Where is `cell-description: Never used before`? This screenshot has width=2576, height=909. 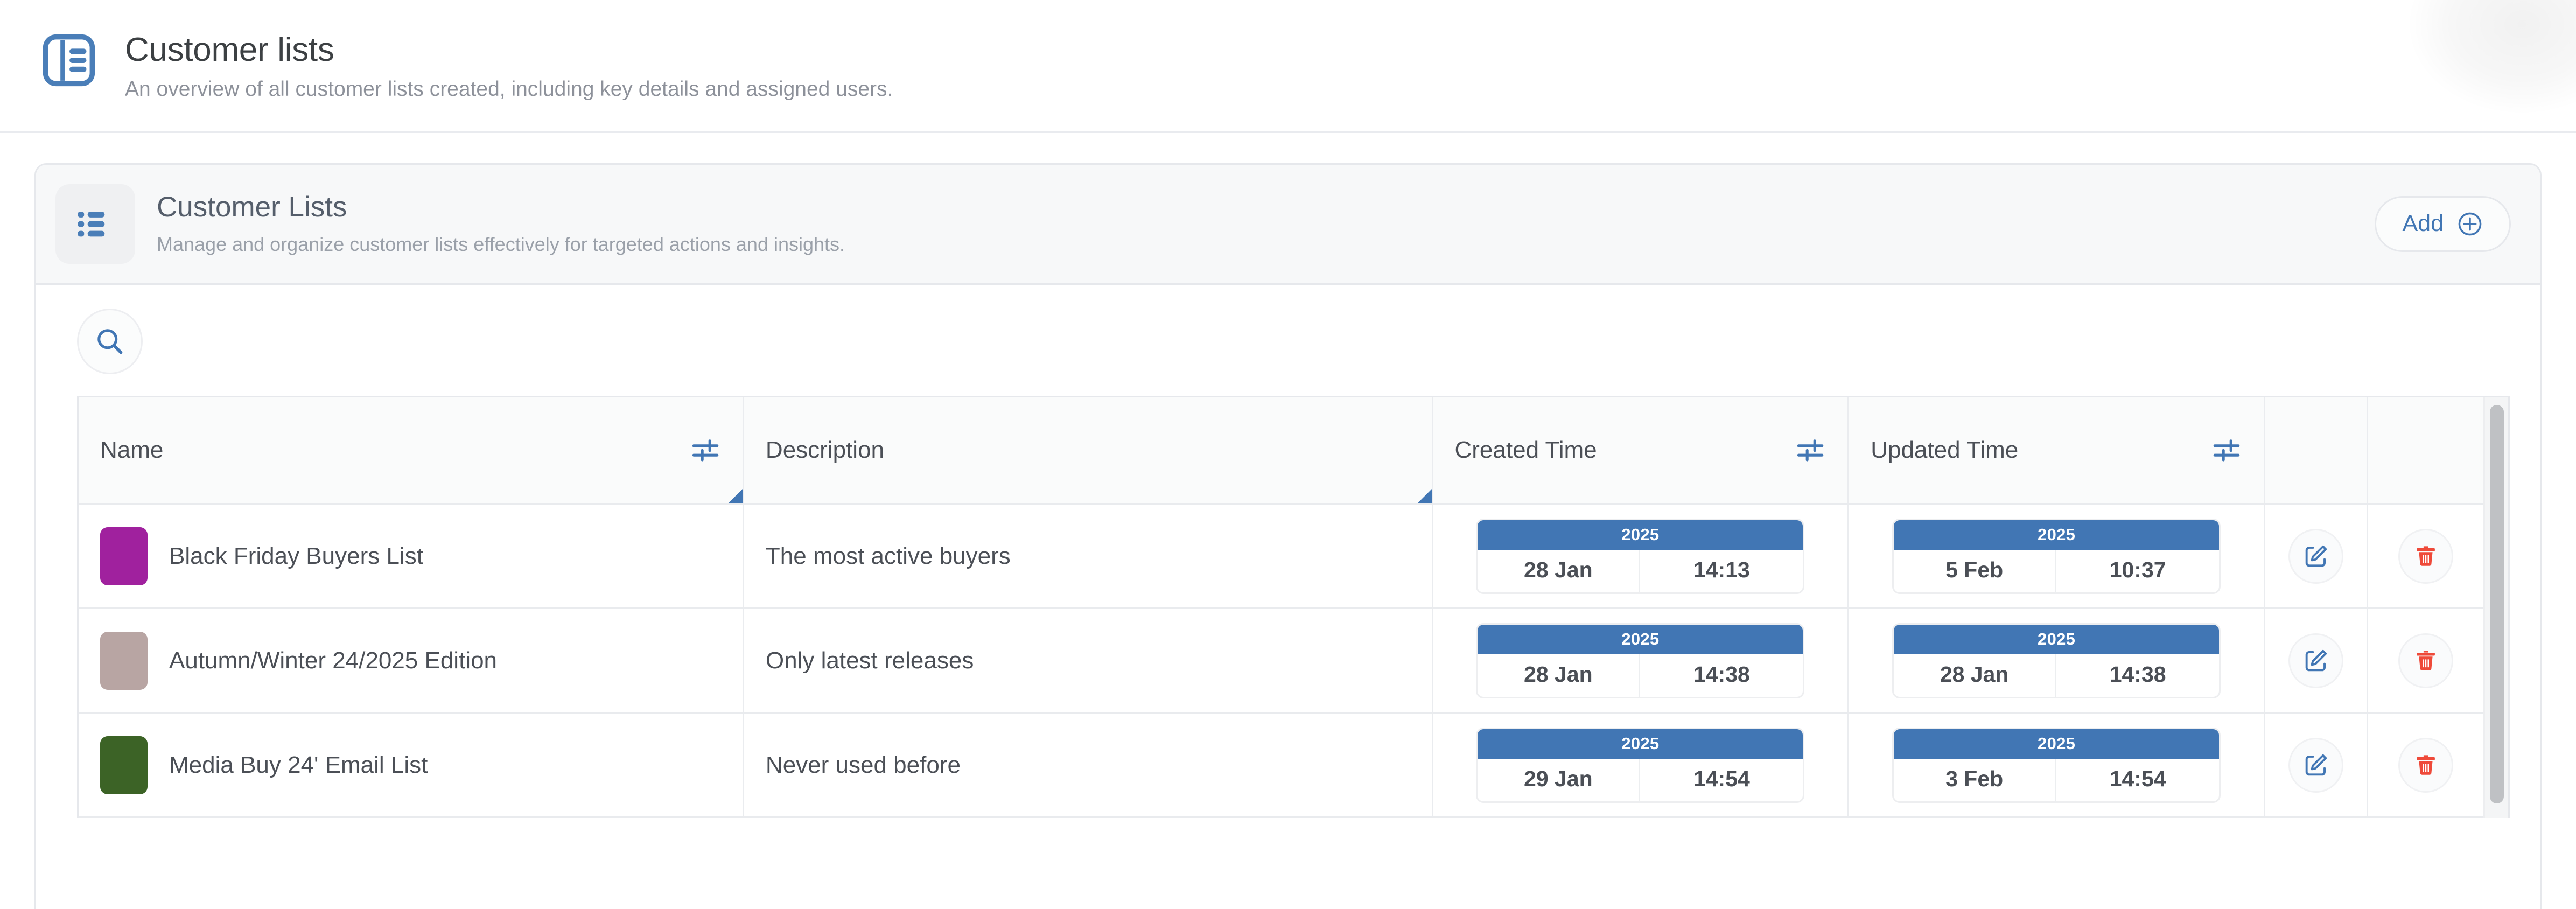 cell-description: Never used before is located at coordinates (1088, 765).